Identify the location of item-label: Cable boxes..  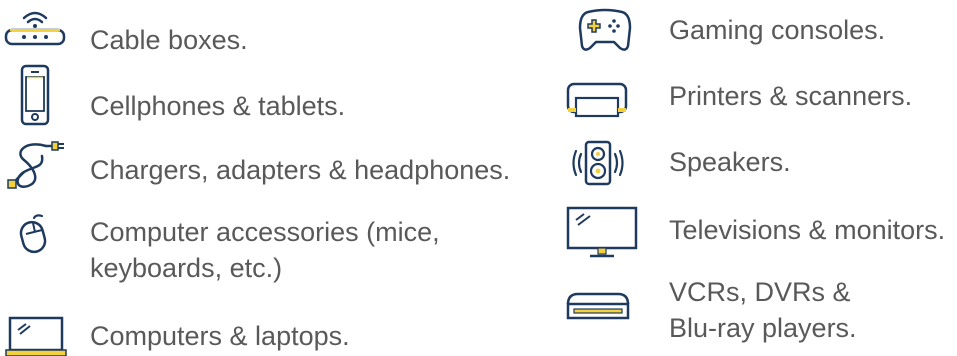
(169, 40).